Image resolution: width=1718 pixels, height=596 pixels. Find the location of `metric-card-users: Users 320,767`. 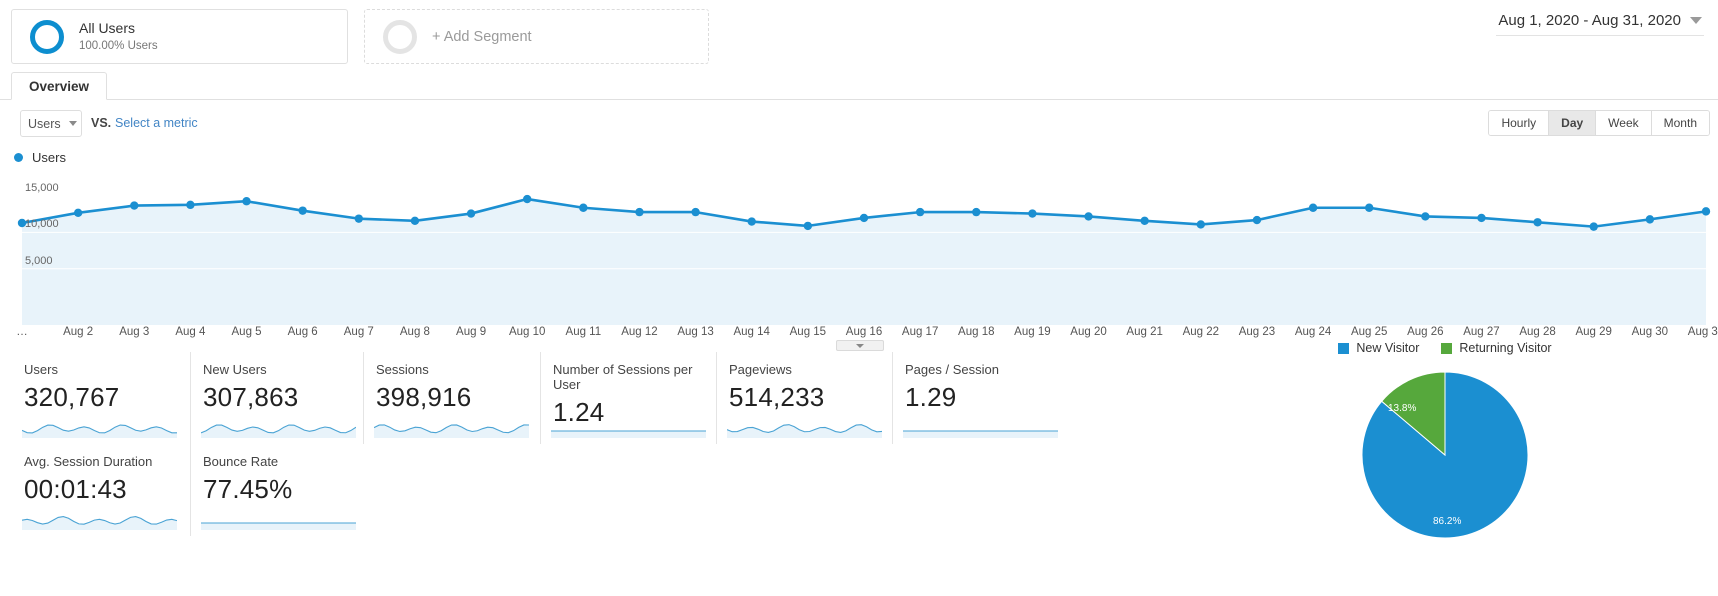

metric-card-users: Users 320,767 is located at coordinates (101, 398).